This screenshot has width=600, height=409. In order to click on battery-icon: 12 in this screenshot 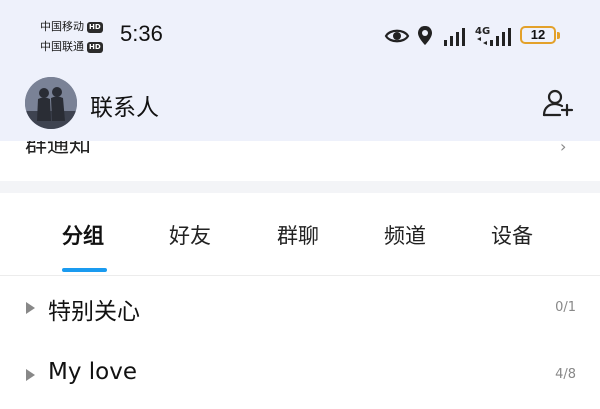, I will do `click(540, 35)`.